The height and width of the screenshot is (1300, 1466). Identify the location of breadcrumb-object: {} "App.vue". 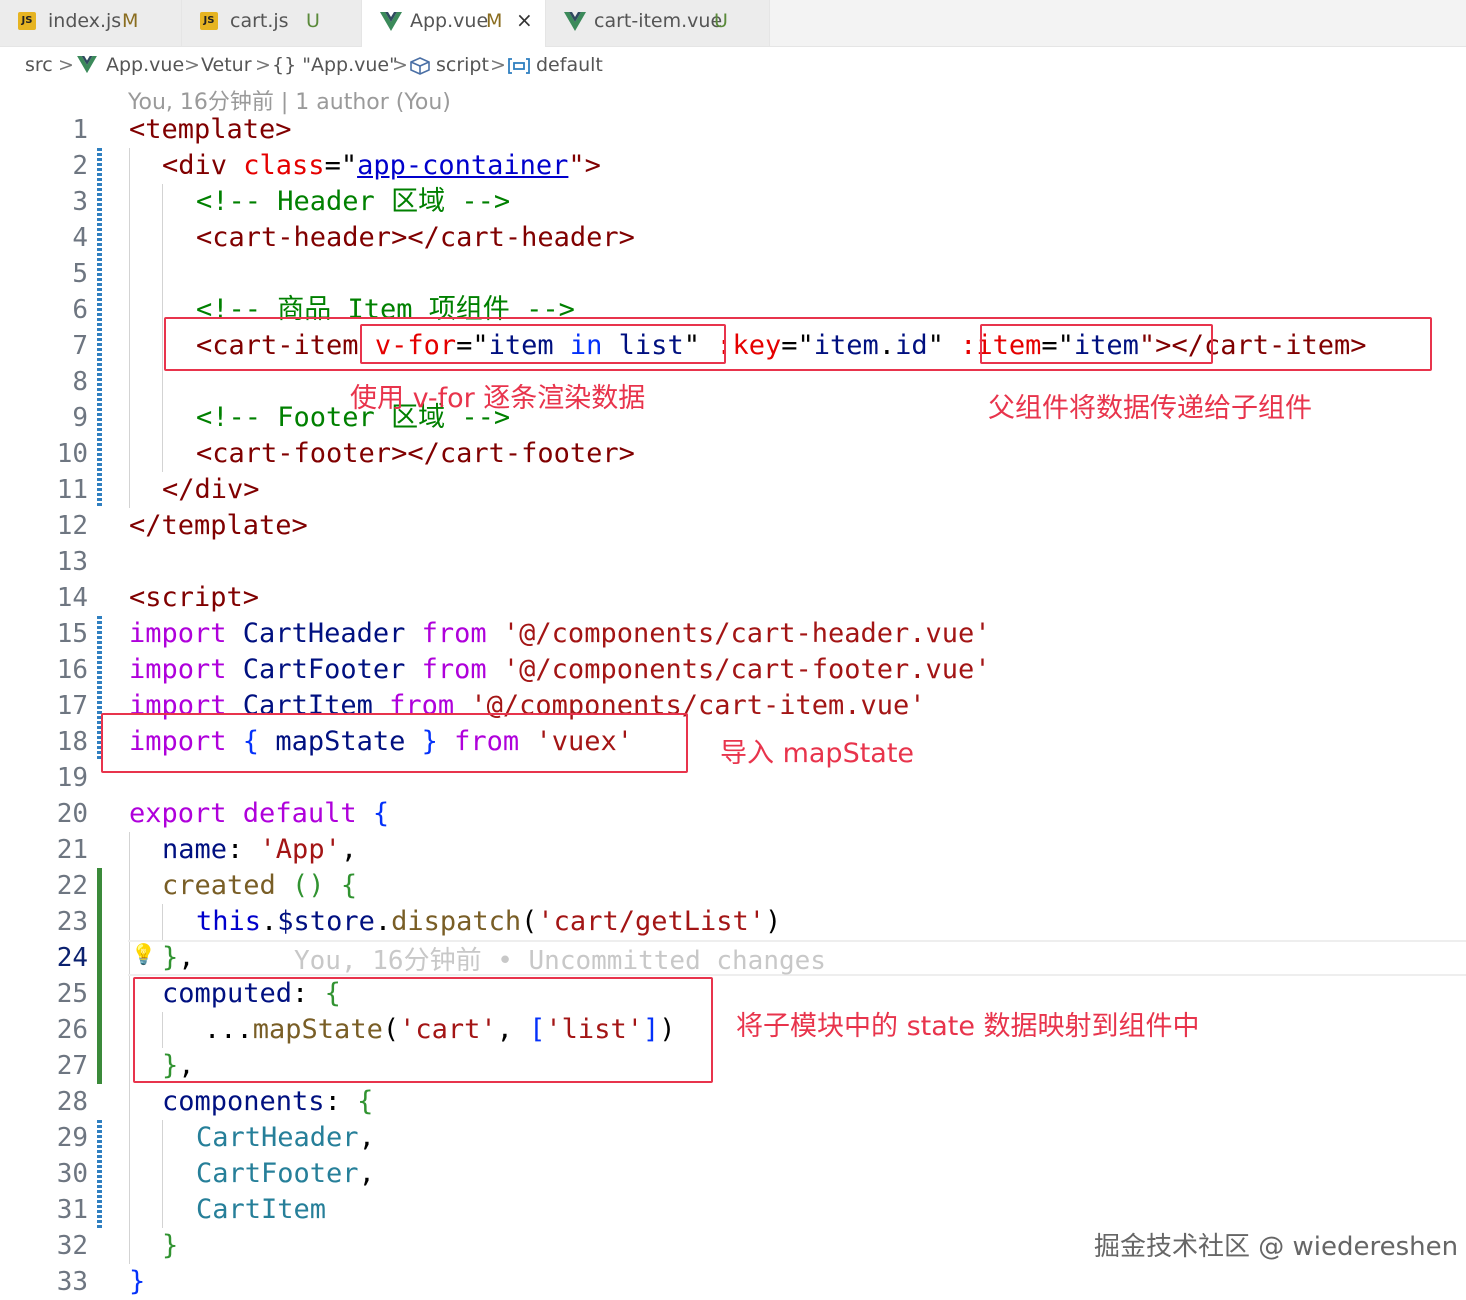
(335, 65).